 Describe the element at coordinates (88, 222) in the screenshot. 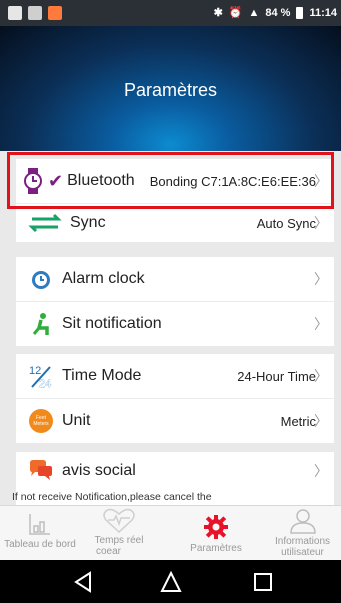

I see `sync-label: Sync` at that location.